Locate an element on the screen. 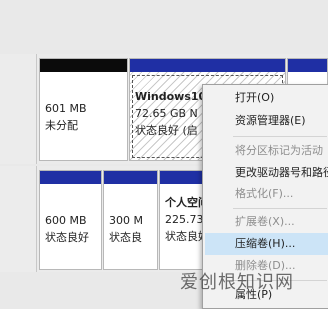 Image resolution: width=328 pixels, height=309 pixels. partition-efi: 300 M 状态良 is located at coordinates (130, 220).